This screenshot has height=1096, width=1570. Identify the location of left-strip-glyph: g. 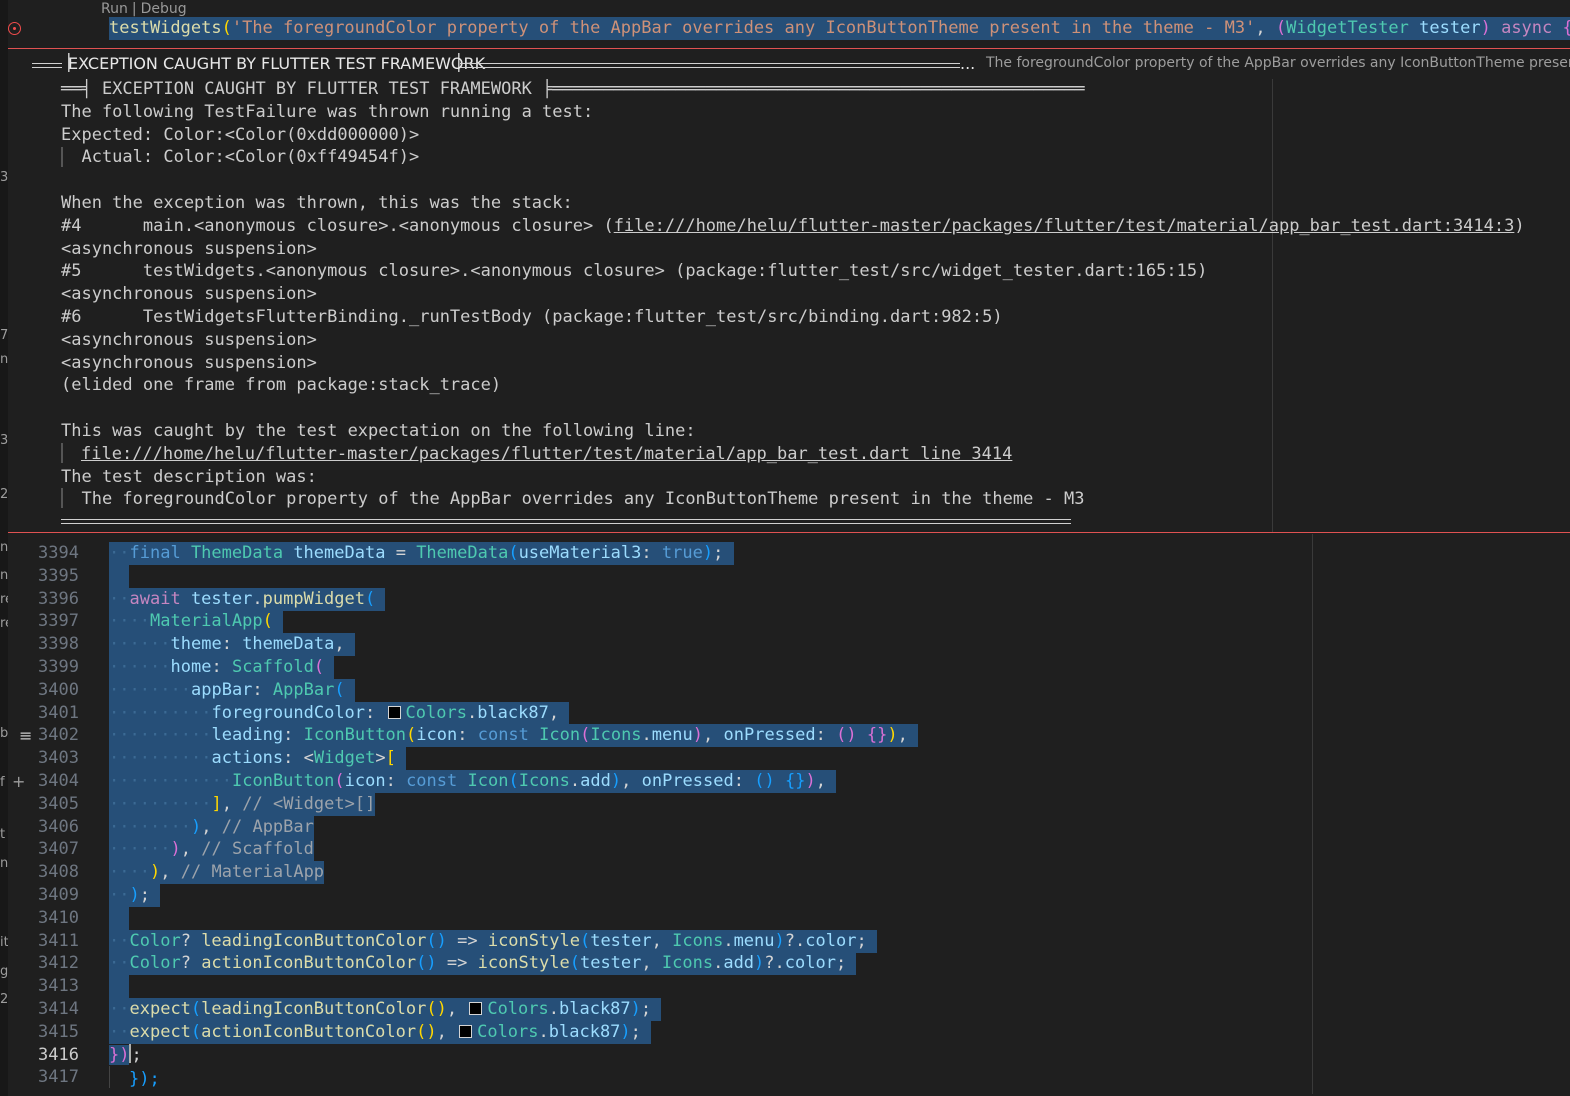
(4, 971).